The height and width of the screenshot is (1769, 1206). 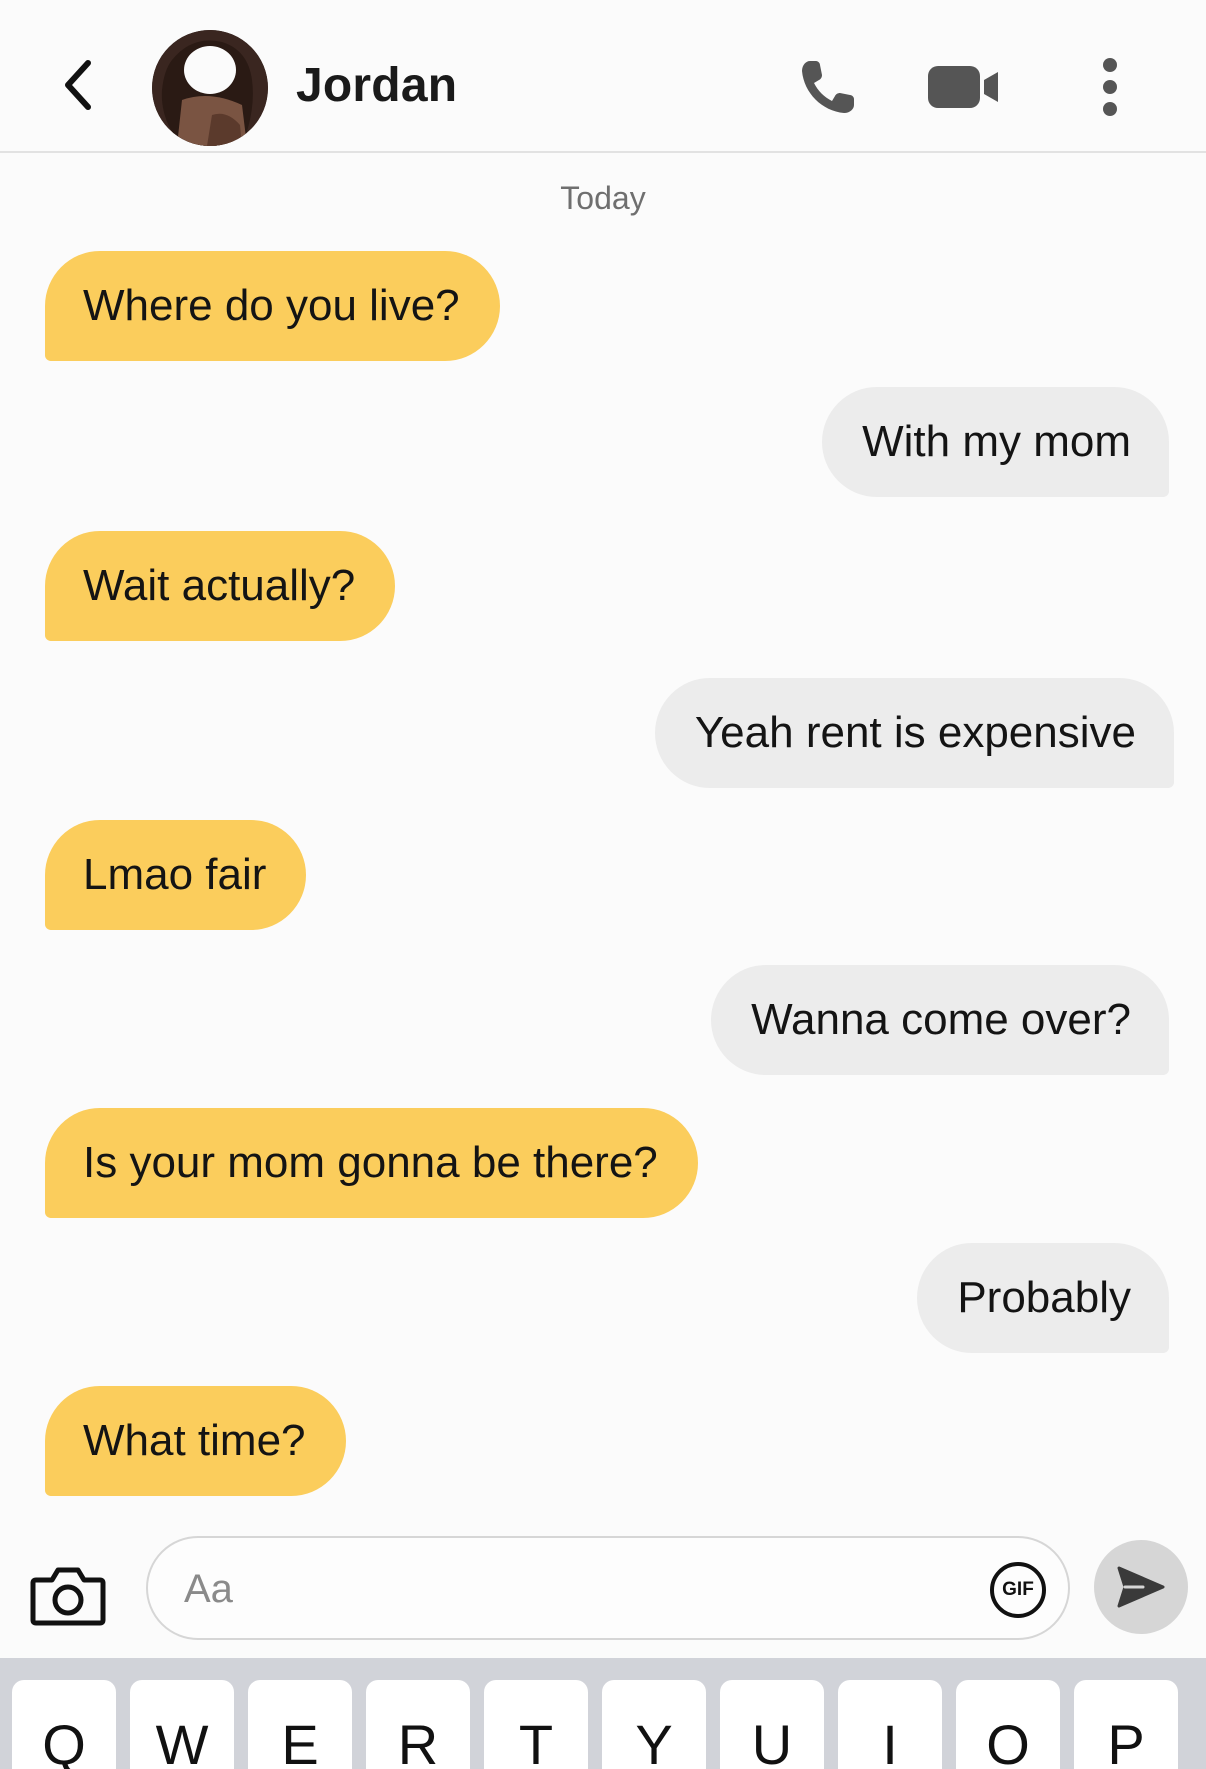 I want to click on key-r: R, so click(x=418, y=1724).